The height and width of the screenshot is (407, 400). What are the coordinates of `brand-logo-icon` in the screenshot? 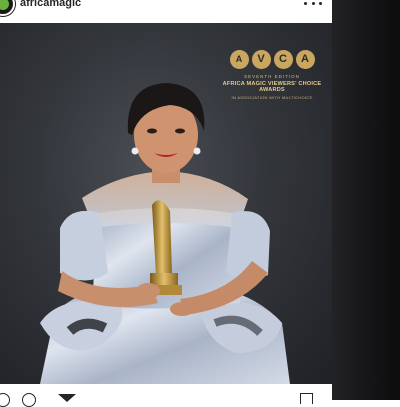 It's located at (4, 5).